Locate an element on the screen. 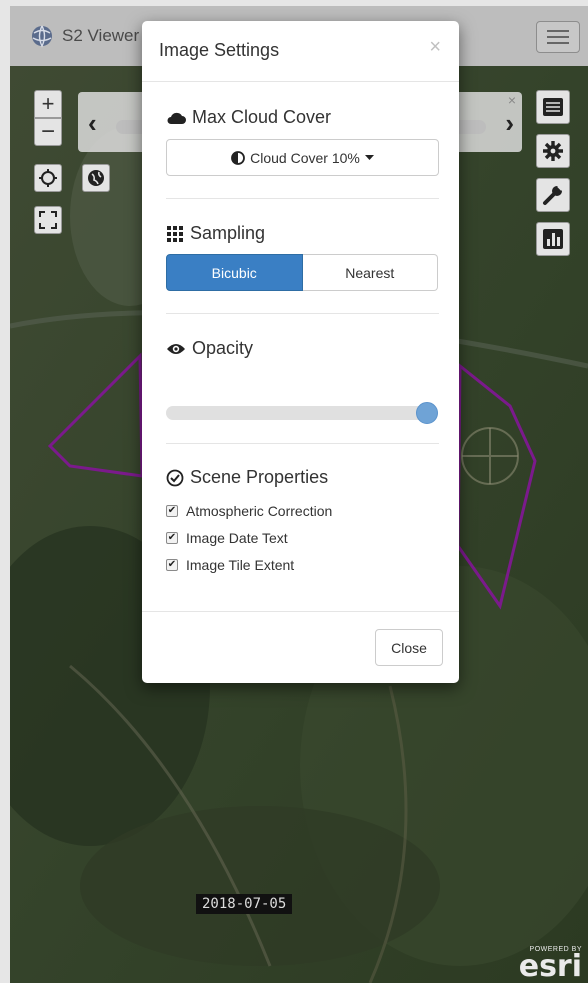 The image size is (588, 983). atmospheric-correction-checkbox: ✔ is located at coordinates (172, 511).